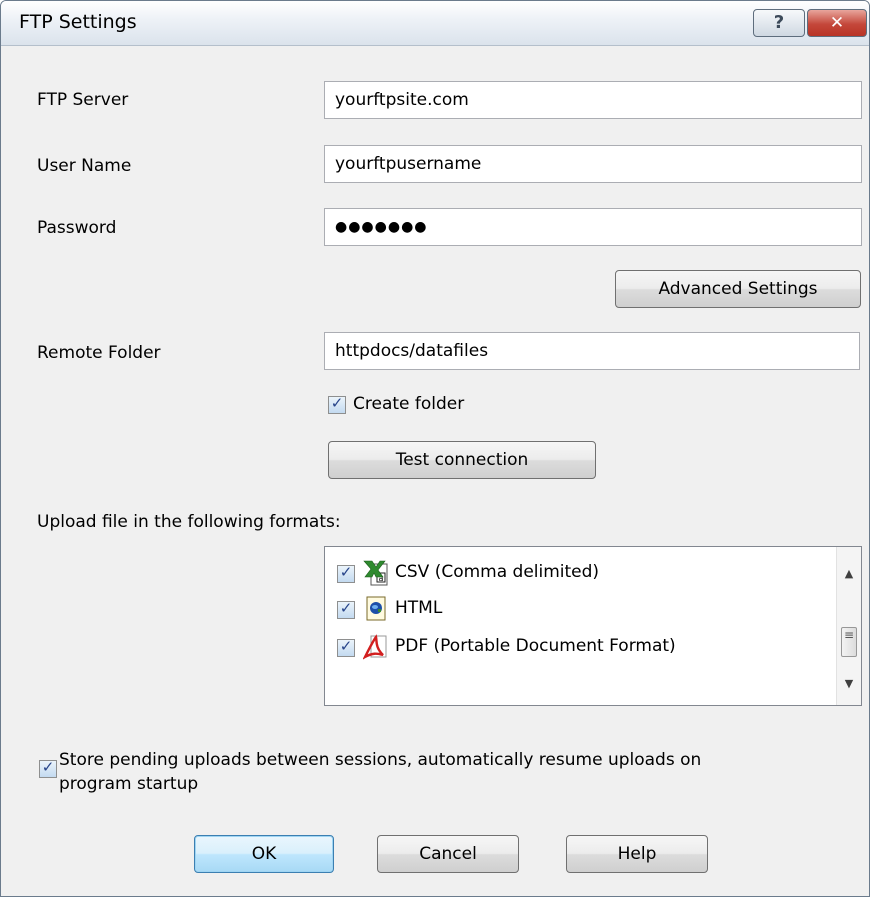 This screenshot has width=874, height=897. I want to click on formats-heading: Upload file in the following formats:, so click(189, 522).